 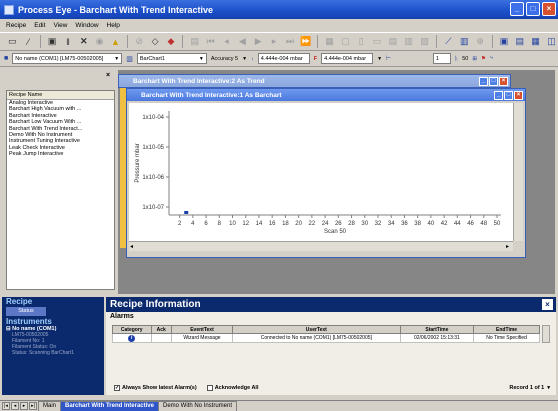 I want to click on tab-last-icon: ▸|, so click(x=33, y=406).